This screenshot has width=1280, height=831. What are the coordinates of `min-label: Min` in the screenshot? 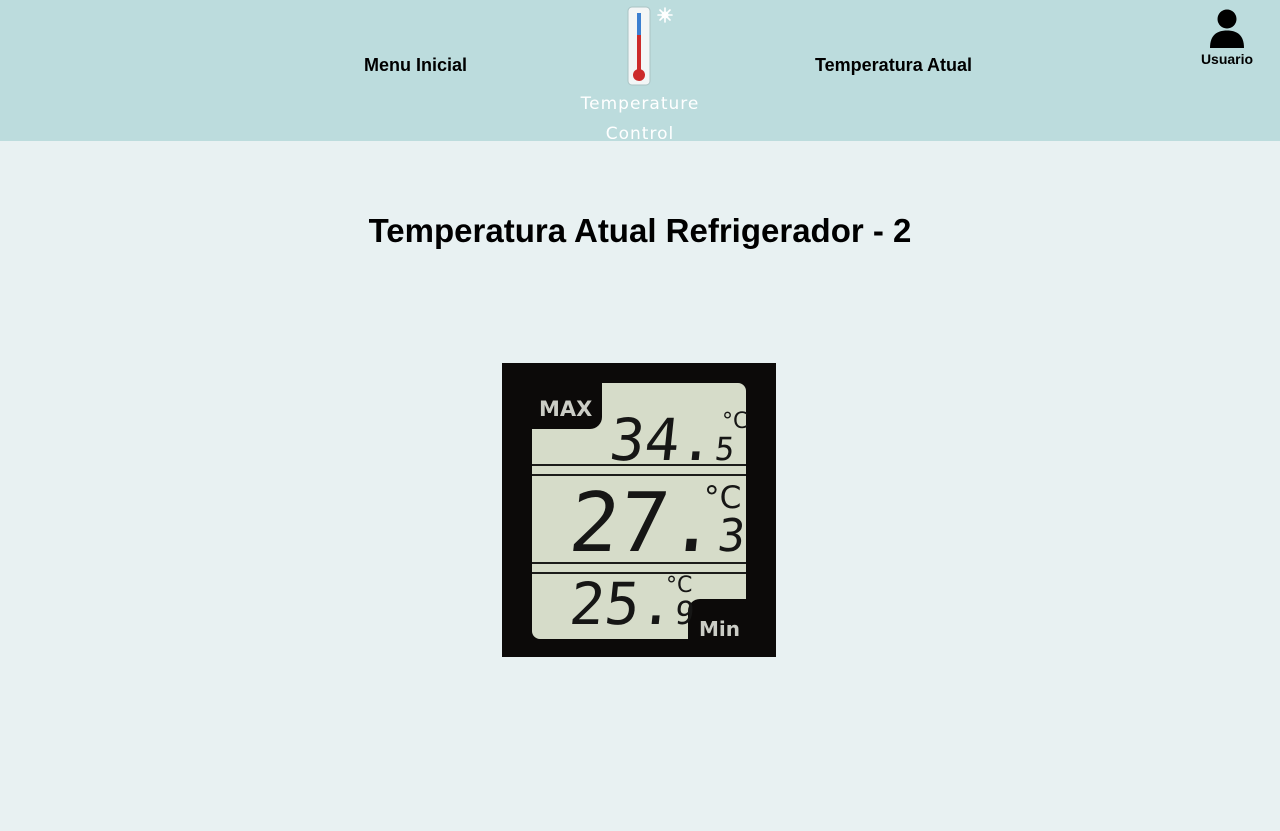 It's located at (719, 629).